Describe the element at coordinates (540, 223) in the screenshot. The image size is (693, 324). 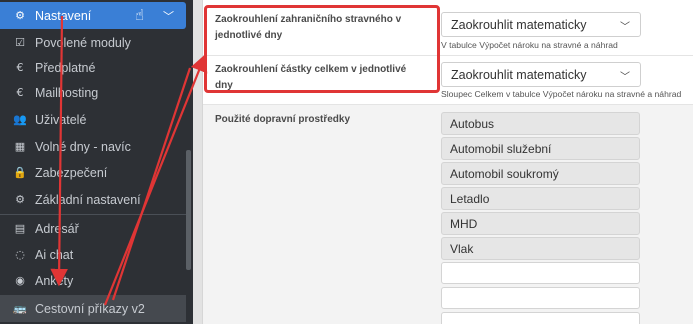
I see `transport-item: MHD` at that location.